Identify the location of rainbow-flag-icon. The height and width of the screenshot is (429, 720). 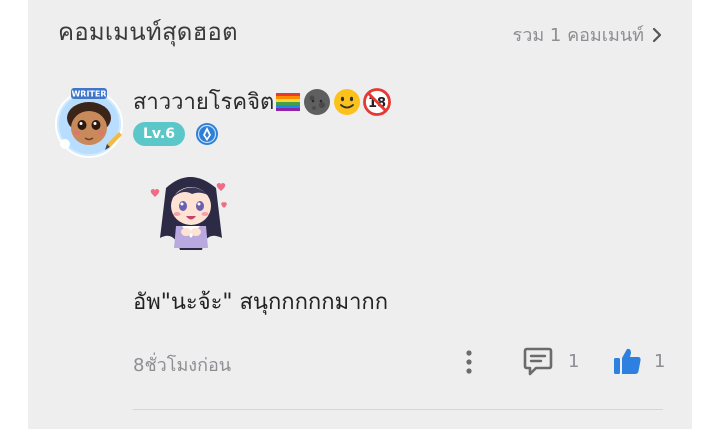
(288, 101).